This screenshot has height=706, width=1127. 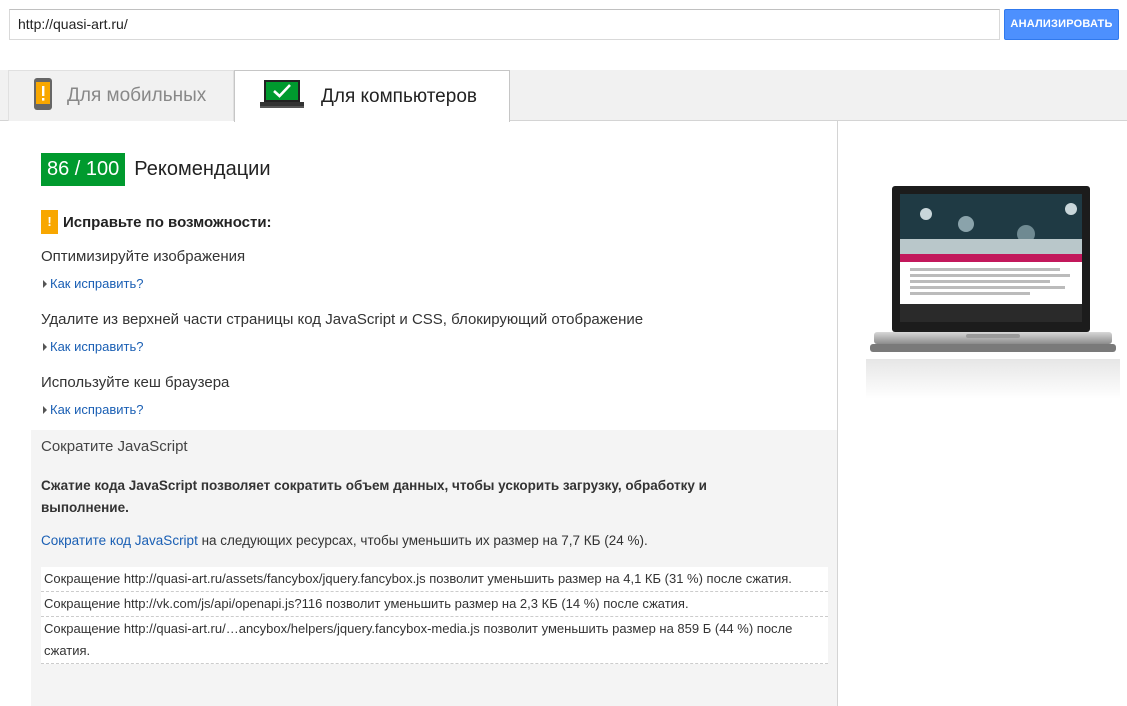 What do you see at coordinates (282, 96) in the screenshot?
I see `laptop-check-icon` at bounding box center [282, 96].